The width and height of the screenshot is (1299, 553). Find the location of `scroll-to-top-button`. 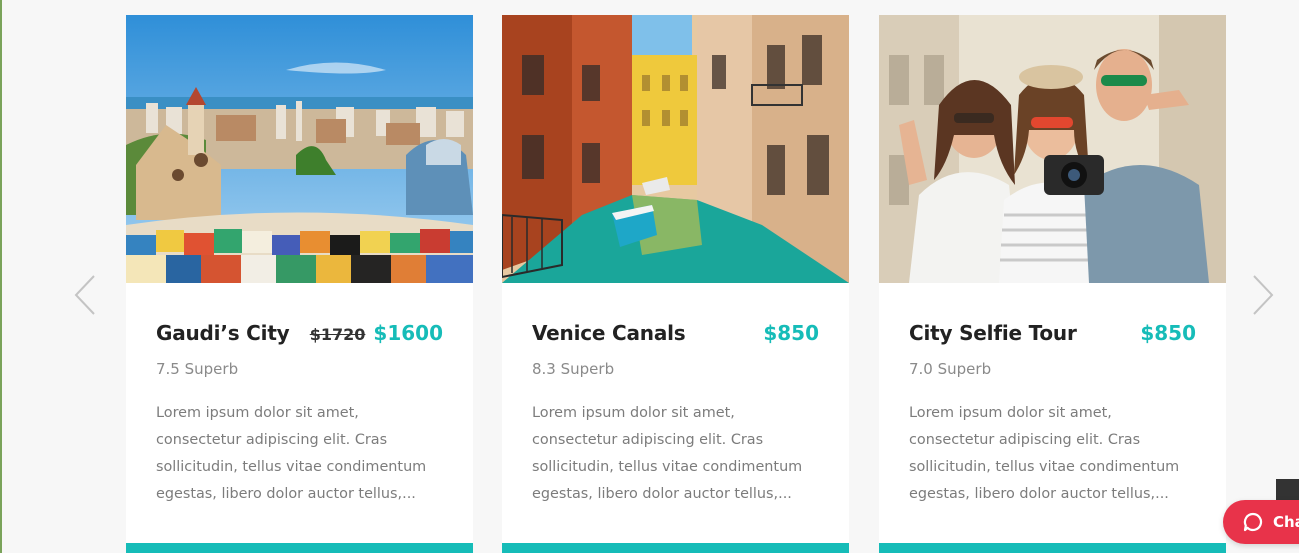

scroll-to-top-button is located at coordinates (1287, 490).